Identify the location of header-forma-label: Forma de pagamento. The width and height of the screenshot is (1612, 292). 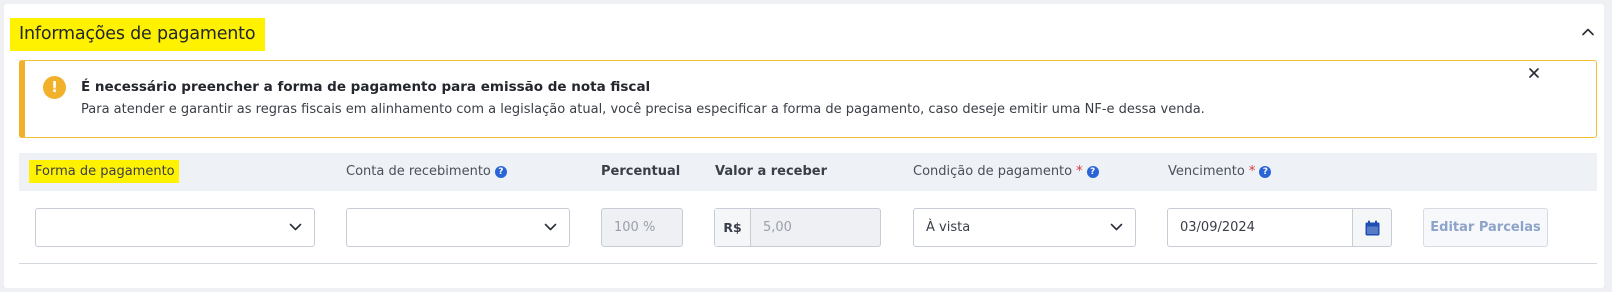
(104, 171).